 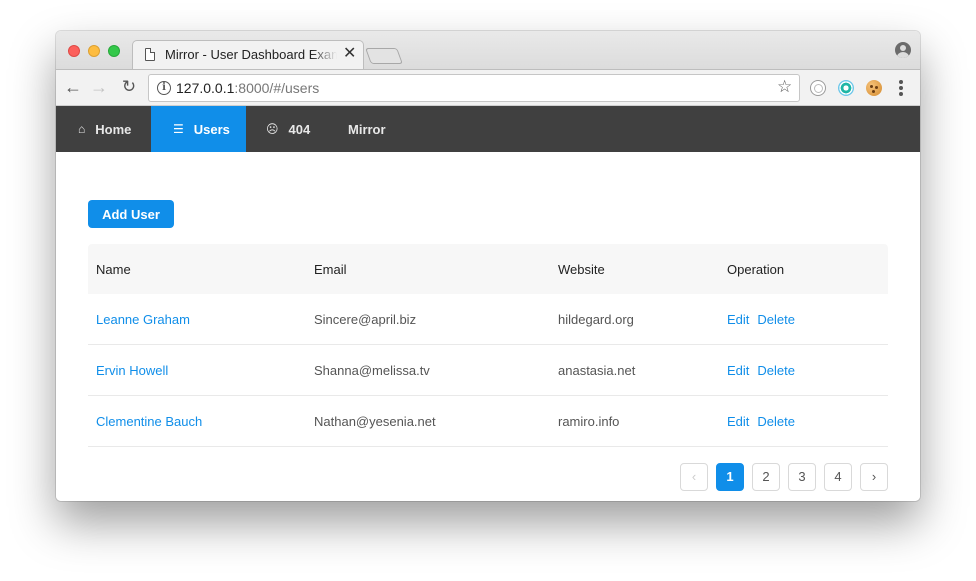 I want to click on page-4-button: 4, so click(x=838, y=477).